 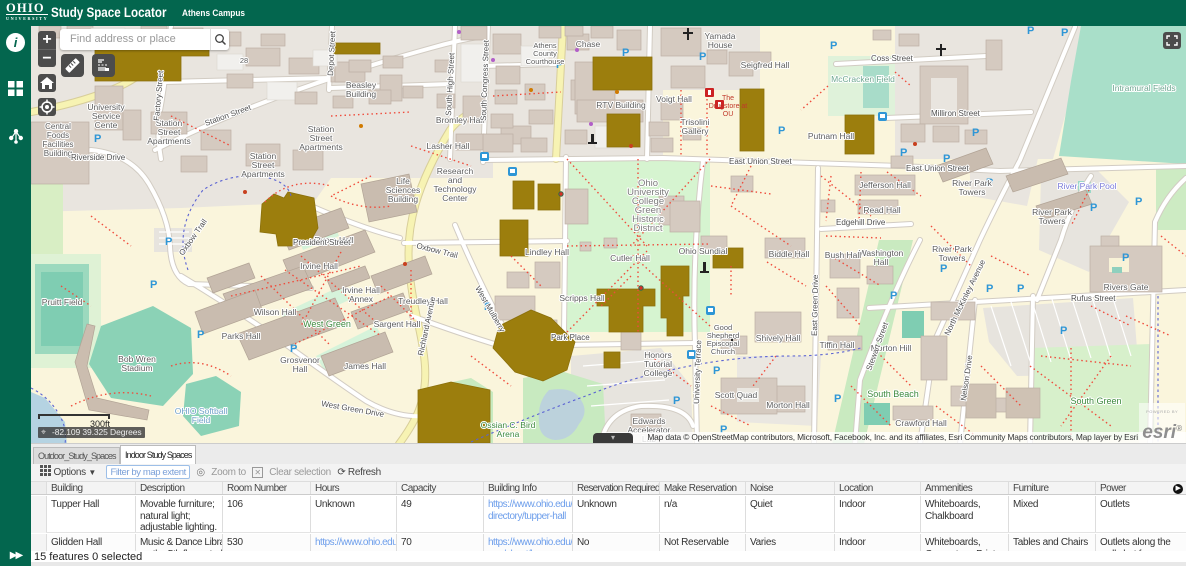 I want to click on svg-text: South Green, so click(x=1095, y=401).